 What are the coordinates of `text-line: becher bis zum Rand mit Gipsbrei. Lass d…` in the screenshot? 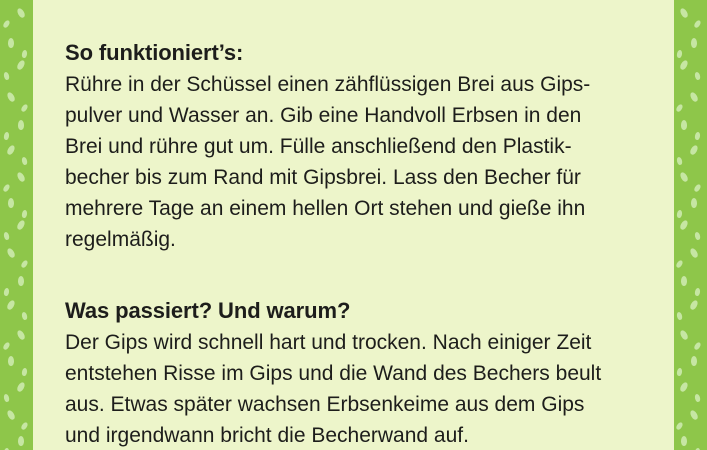 It's located at (323, 177).